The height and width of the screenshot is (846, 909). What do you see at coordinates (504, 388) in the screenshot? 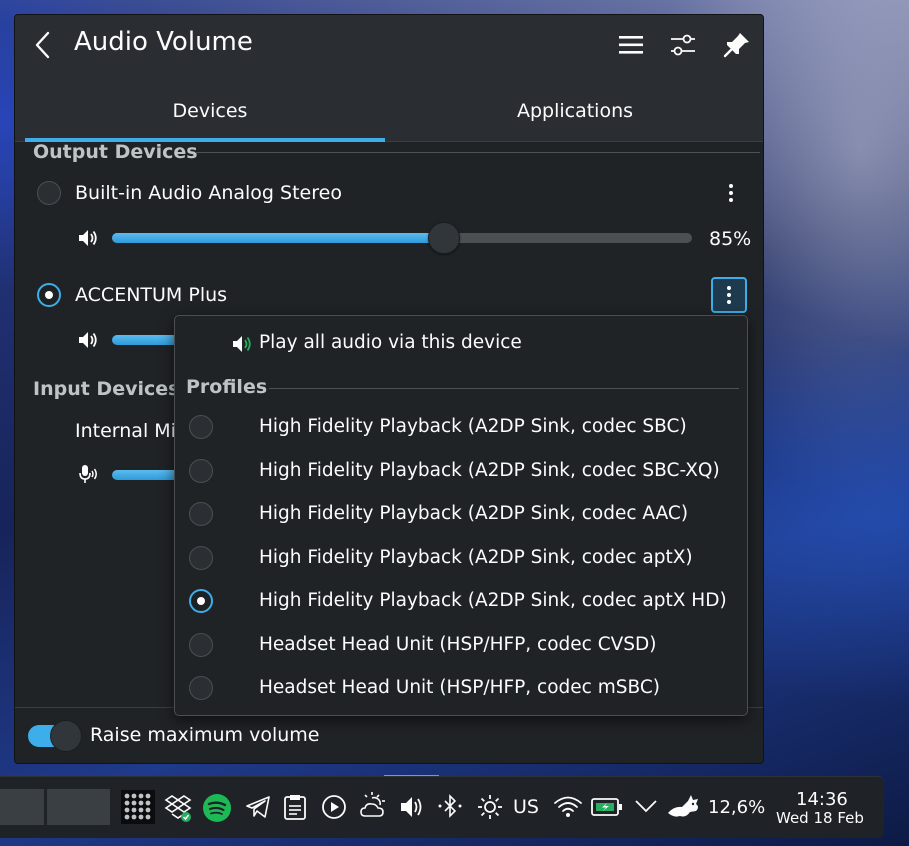
I see `profiles-divider` at bounding box center [504, 388].